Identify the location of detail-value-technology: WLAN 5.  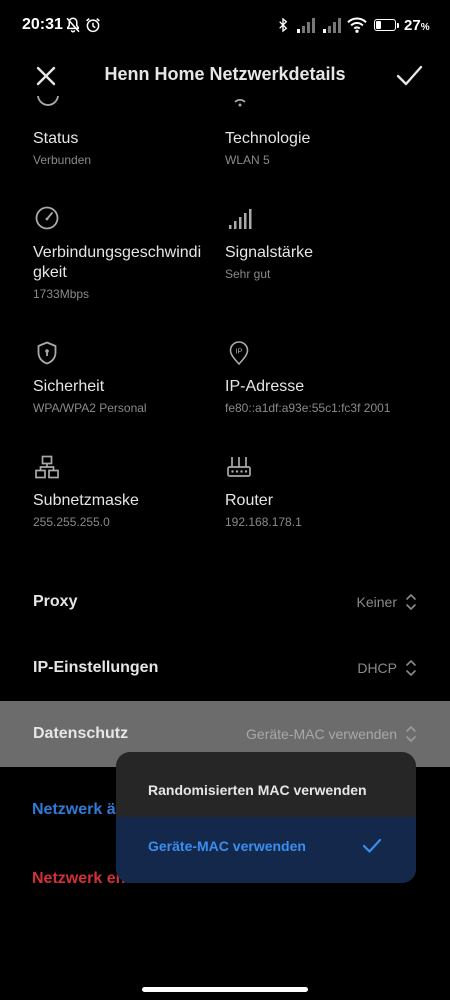
(247, 160).